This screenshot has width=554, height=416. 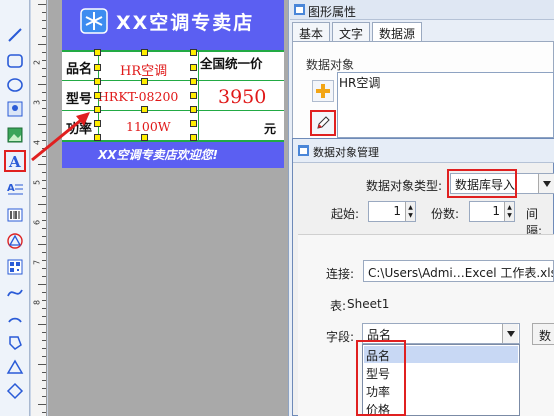 I want to click on arc-tool, so click(x=15, y=317).